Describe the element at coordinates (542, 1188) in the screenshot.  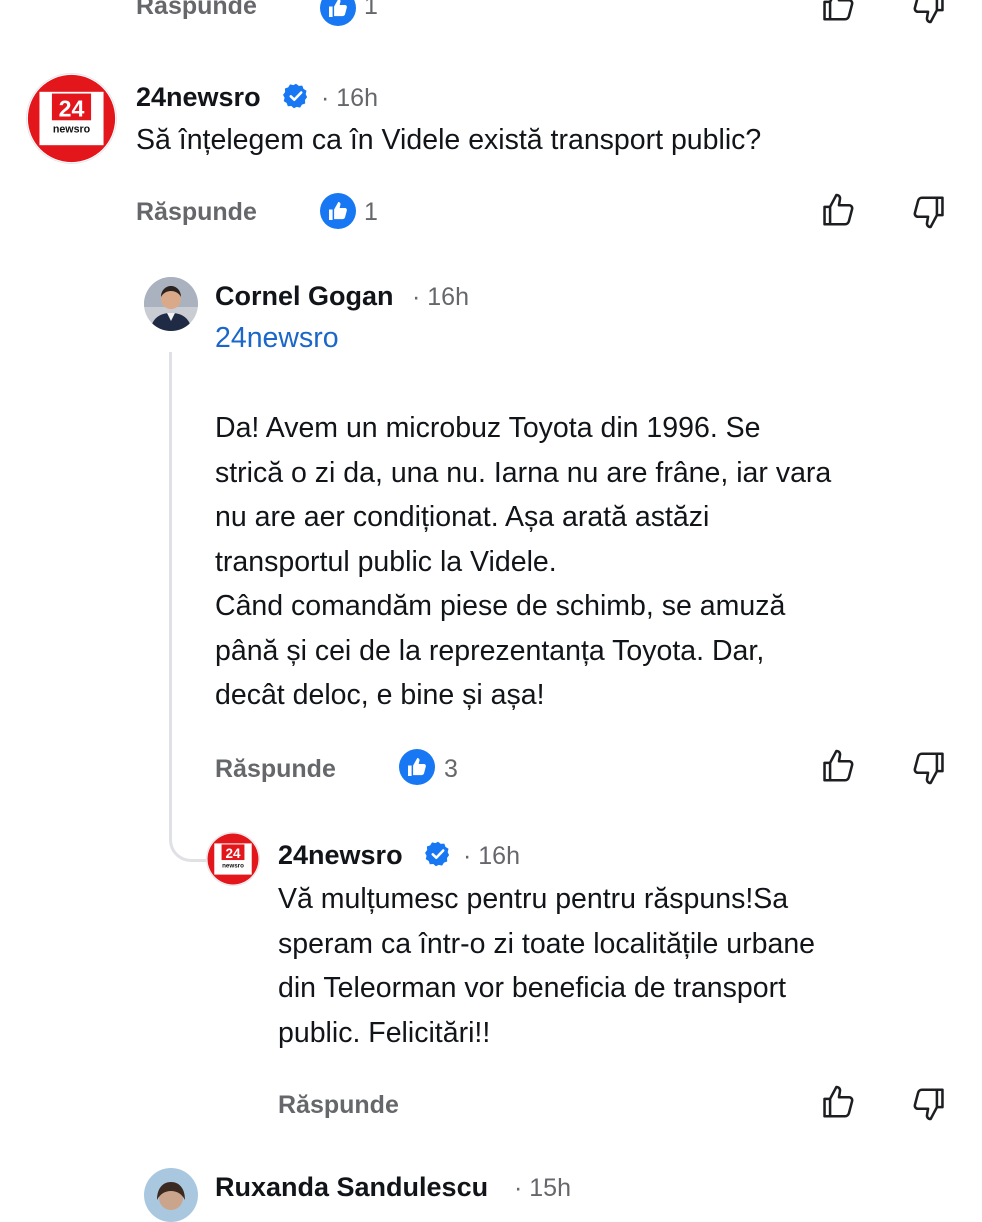
I see `comment-time: · 15h` at that location.